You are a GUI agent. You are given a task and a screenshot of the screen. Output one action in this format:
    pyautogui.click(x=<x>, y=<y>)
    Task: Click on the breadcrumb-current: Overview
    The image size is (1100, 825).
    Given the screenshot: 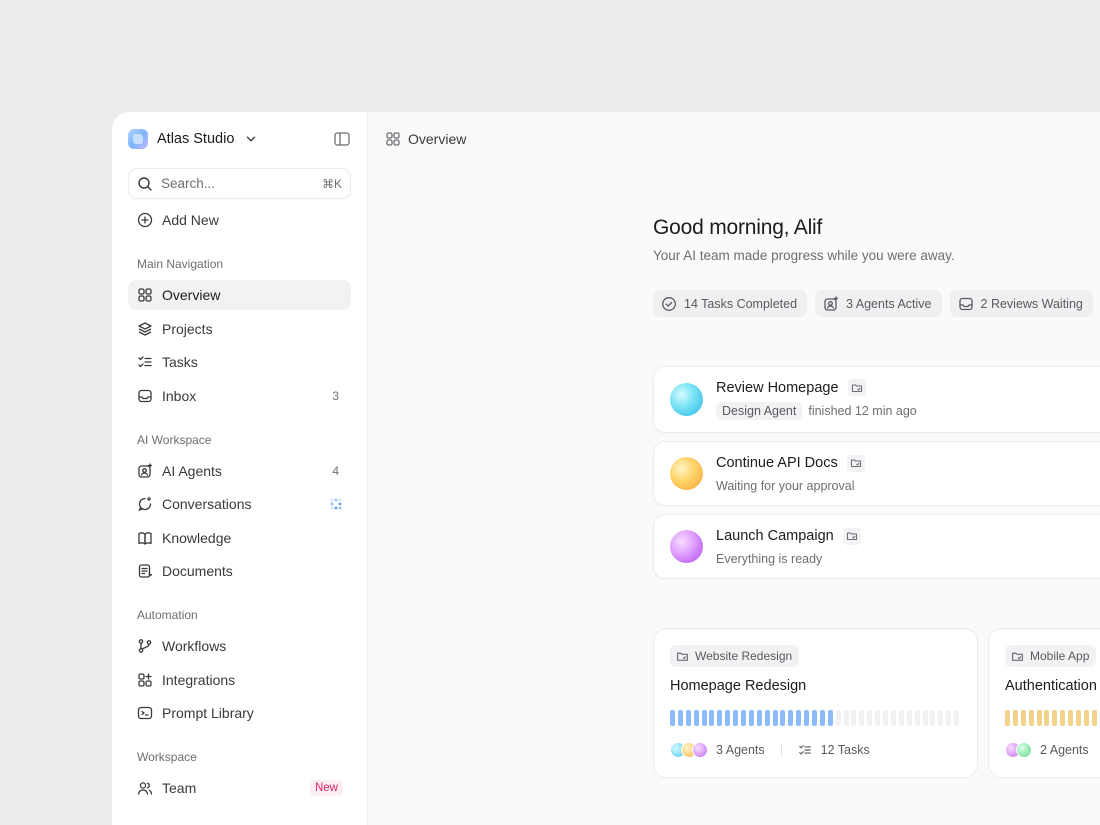 What is the action you would take?
    pyautogui.click(x=437, y=139)
    